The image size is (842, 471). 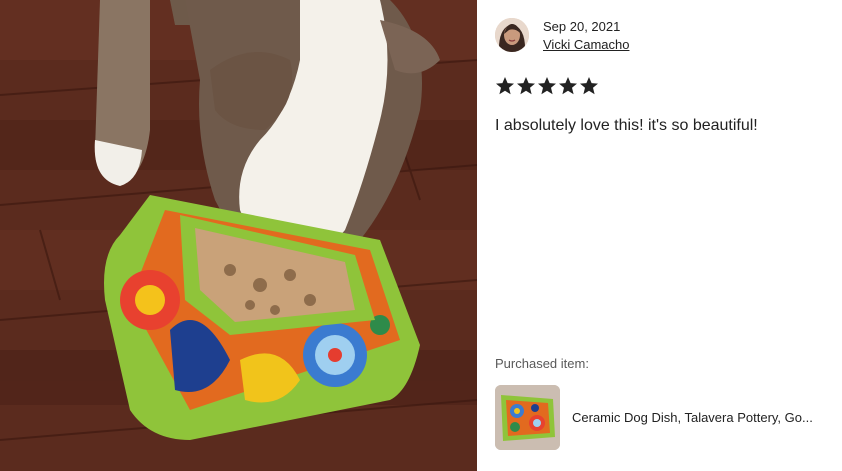 What do you see at coordinates (586, 44) in the screenshot?
I see `reviewer-name-link: Vicki Camacho` at bounding box center [586, 44].